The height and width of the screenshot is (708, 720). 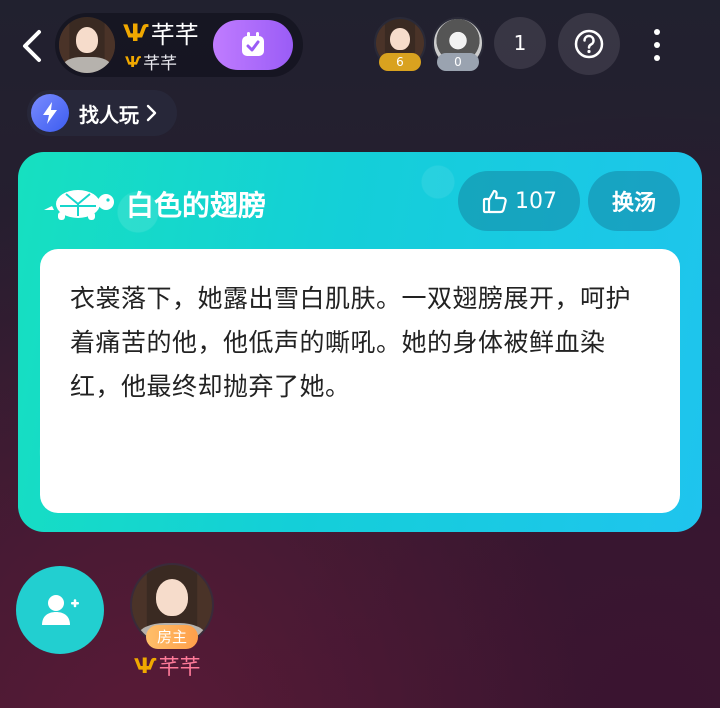 I want to click on host-name: Ѱ 芊芊, so click(x=161, y=34).